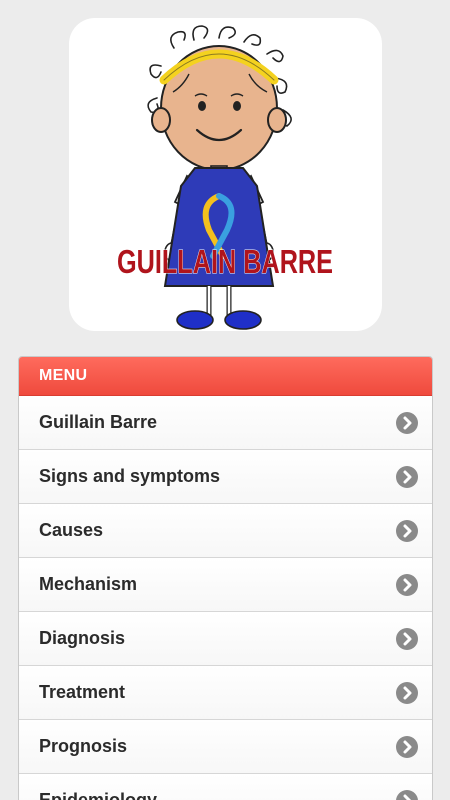  What do you see at coordinates (225, 692) in the screenshot?
I see `menu-item-treatment: Treatment` at bounding box center [225, 692].